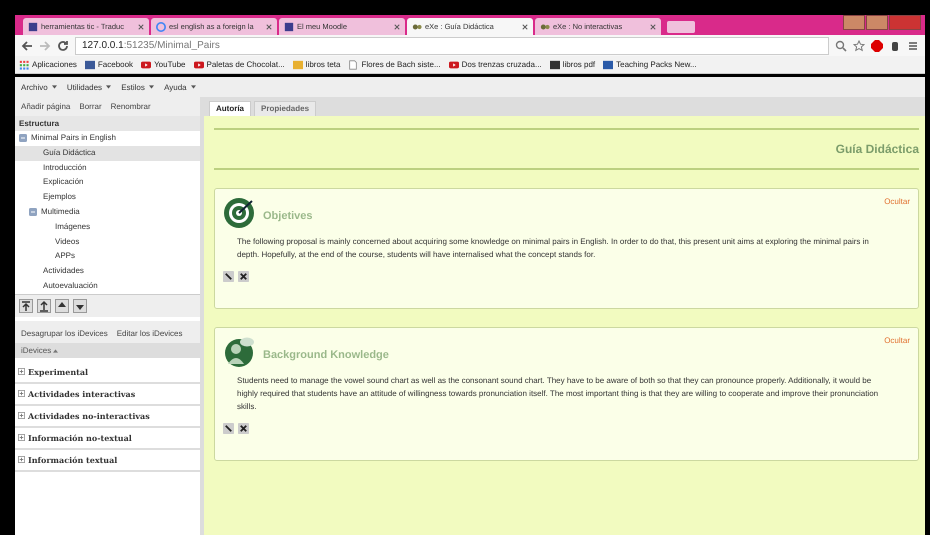 Image resolution: width=930 pixels, height=535 pixels. What do you see at coordinates (285, 108) in the screenshot?
I see `tab: Propiedades` at bounding box center [285, 108].